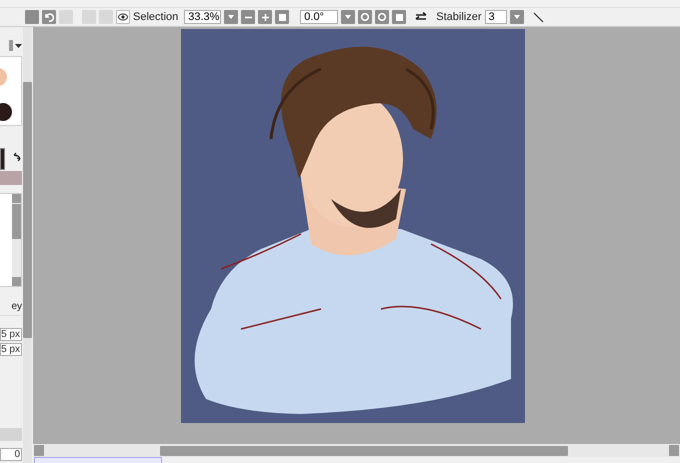 This screenshot has height=463, width=680. Describe the element at coordinates (421, 17) in the screenshot. I see `flip-icon` at that location.